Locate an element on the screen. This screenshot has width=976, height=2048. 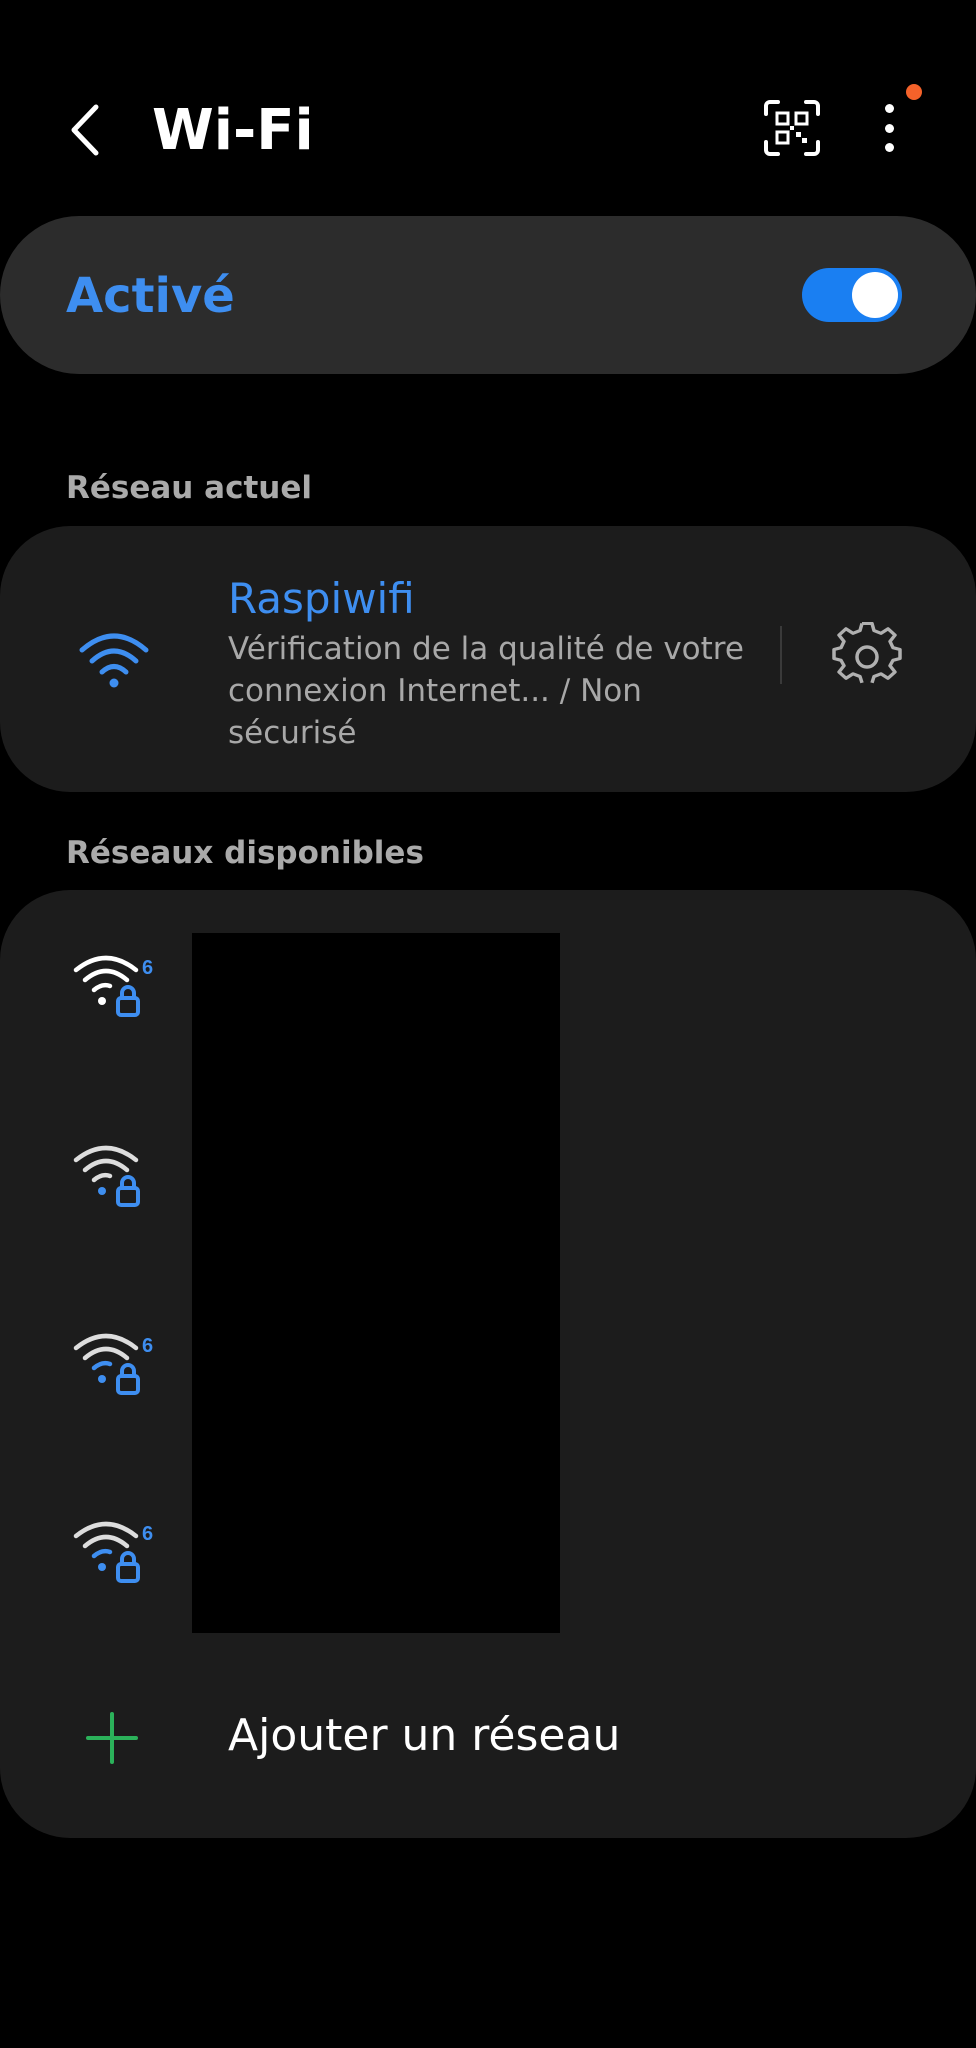
page-title: Wi-Fi is located at coordinates (233, 130).